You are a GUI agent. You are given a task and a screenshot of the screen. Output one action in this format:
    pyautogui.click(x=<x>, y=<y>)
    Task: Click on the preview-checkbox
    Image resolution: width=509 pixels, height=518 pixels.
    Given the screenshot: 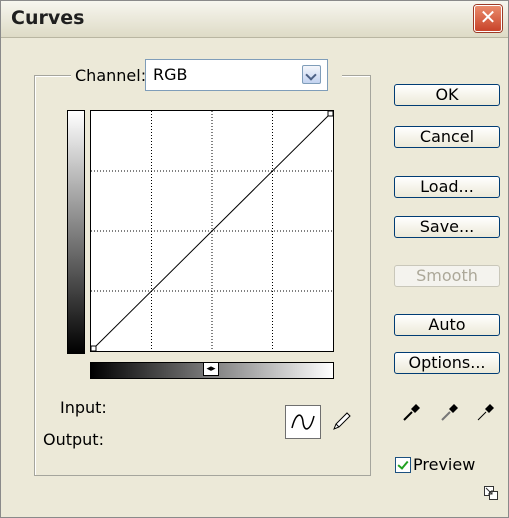 What is the action you would take?
    pyautogui.click(x=403, y=465)
    